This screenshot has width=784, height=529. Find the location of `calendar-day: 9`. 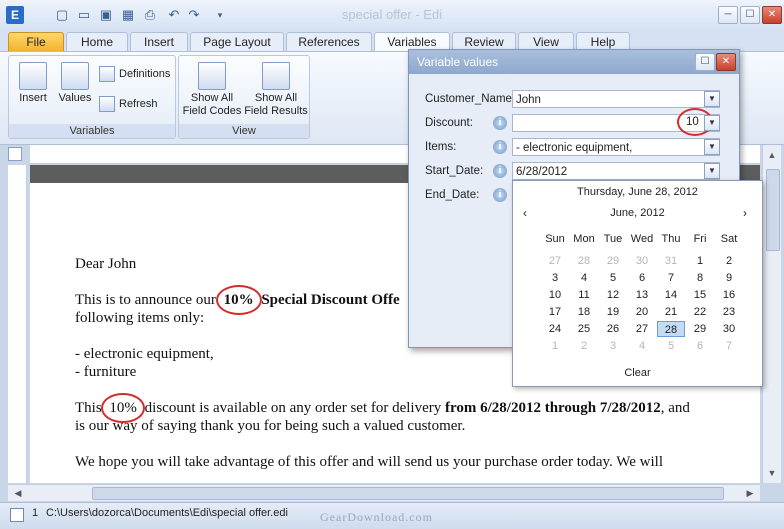

calendar-day: 9 is located at coordinates (729, 278).